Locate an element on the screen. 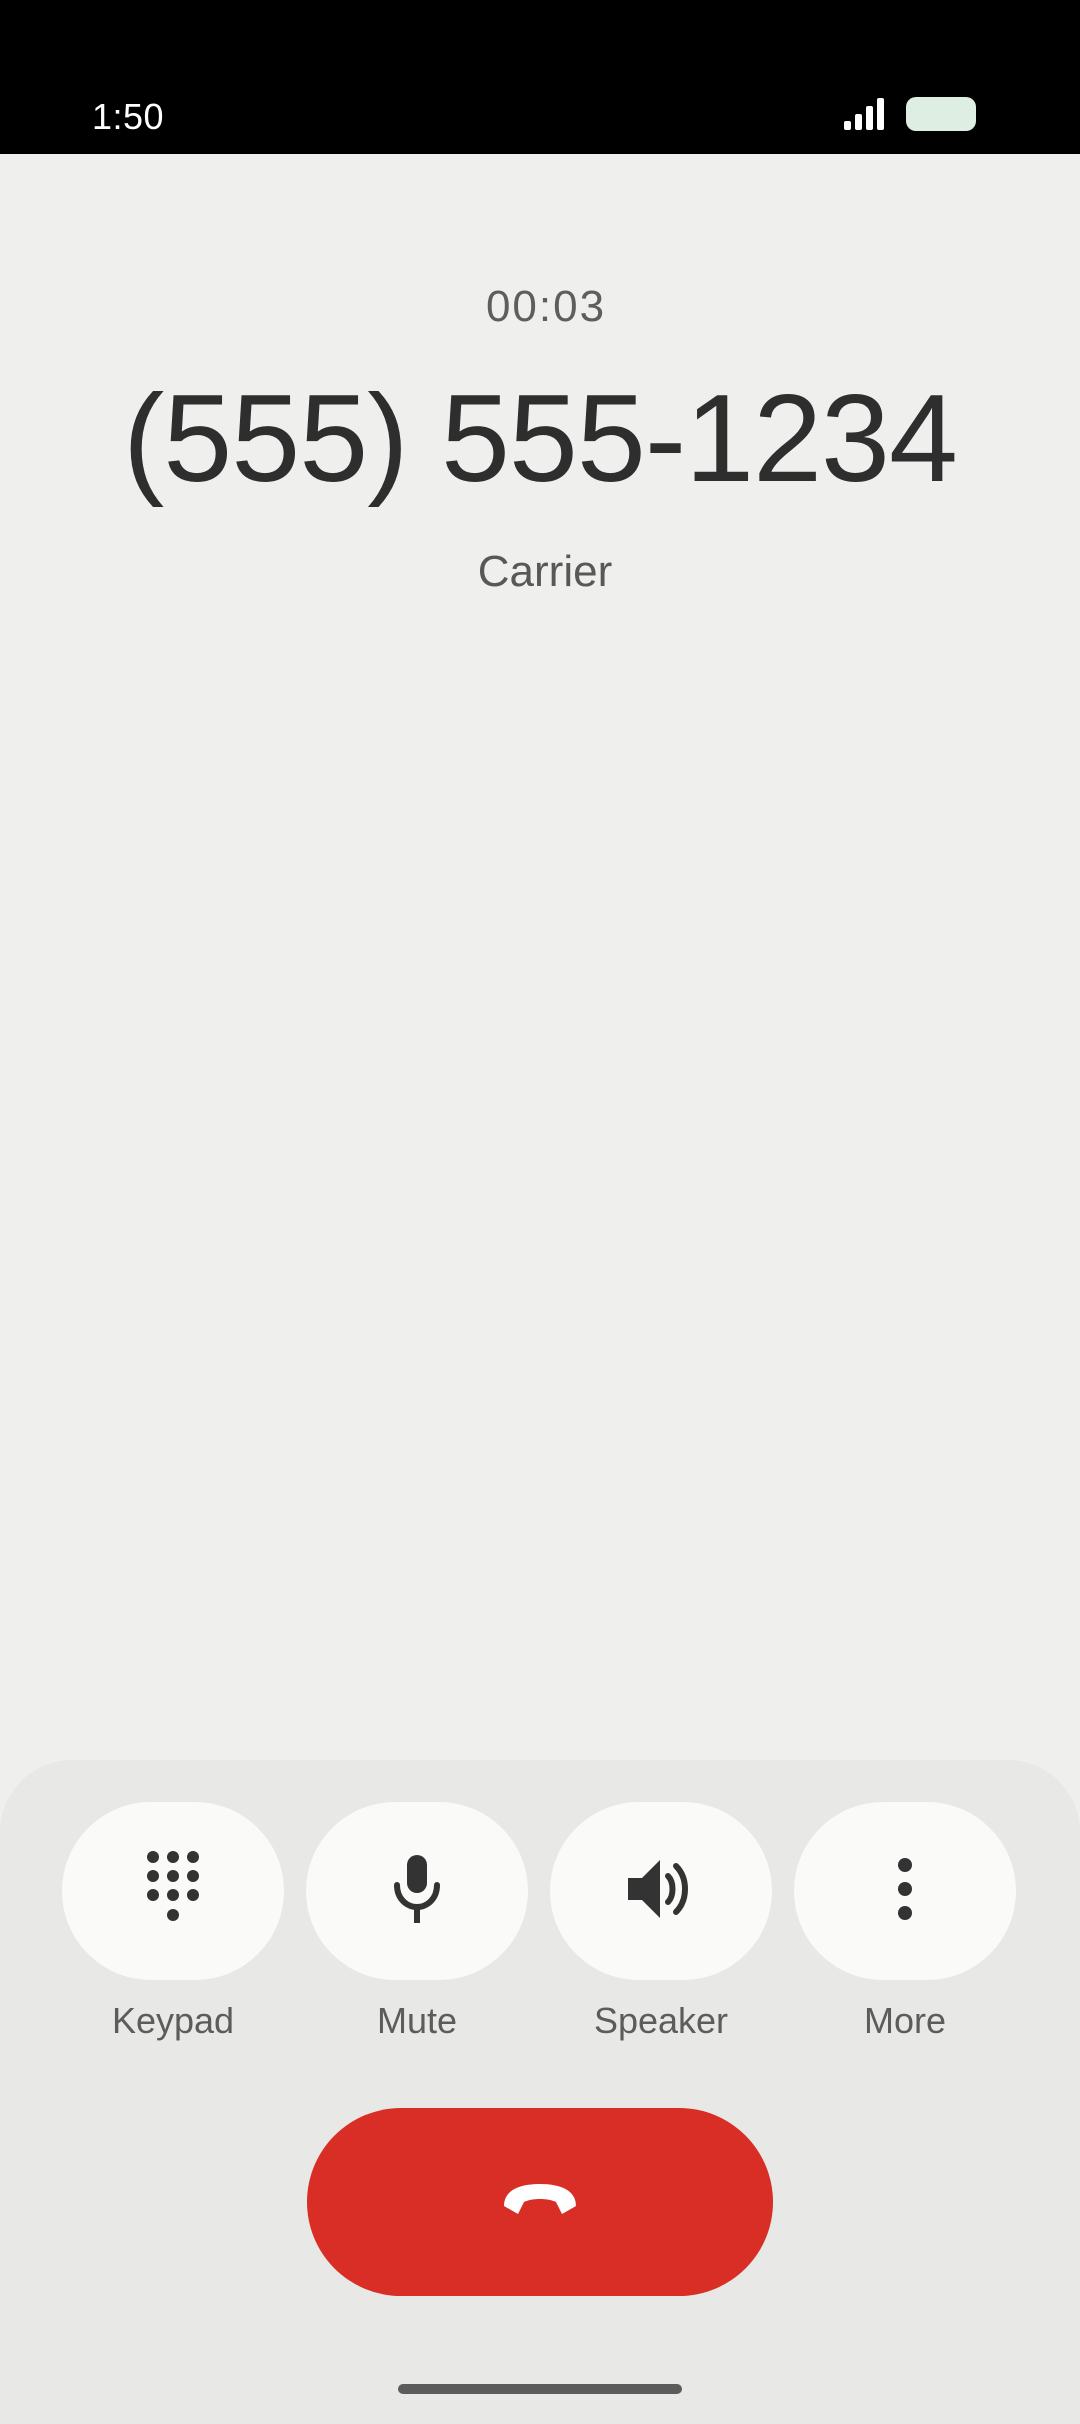 This screenshot has width=1080, height=2424. dialpad-icon is located at coordinates (173, 1891).